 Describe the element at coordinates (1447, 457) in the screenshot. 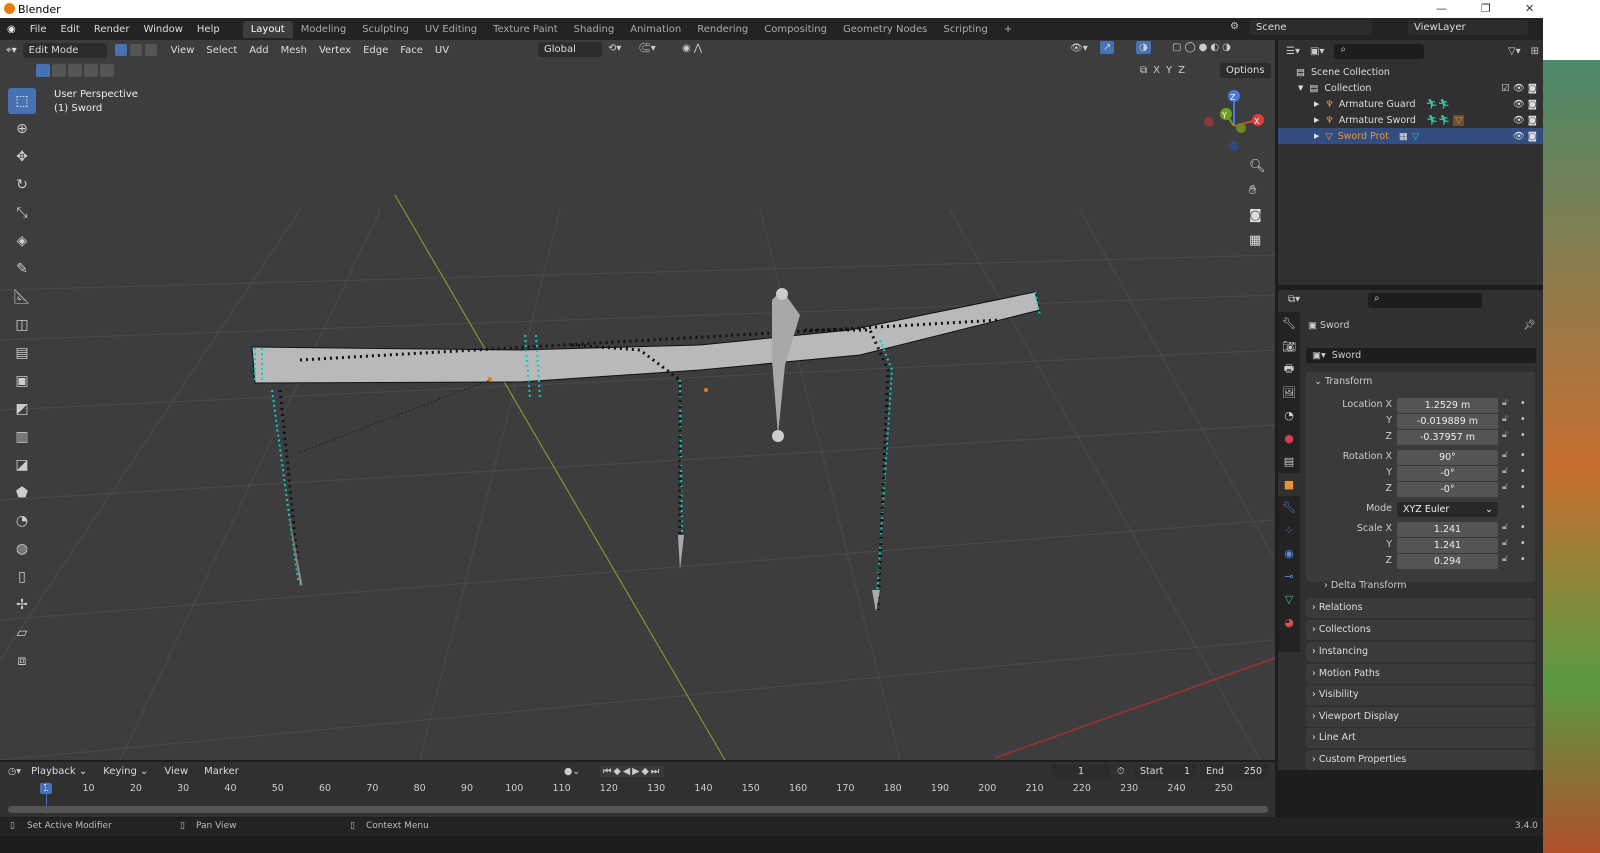

I see `rotation-x-field: 90°` at that location.